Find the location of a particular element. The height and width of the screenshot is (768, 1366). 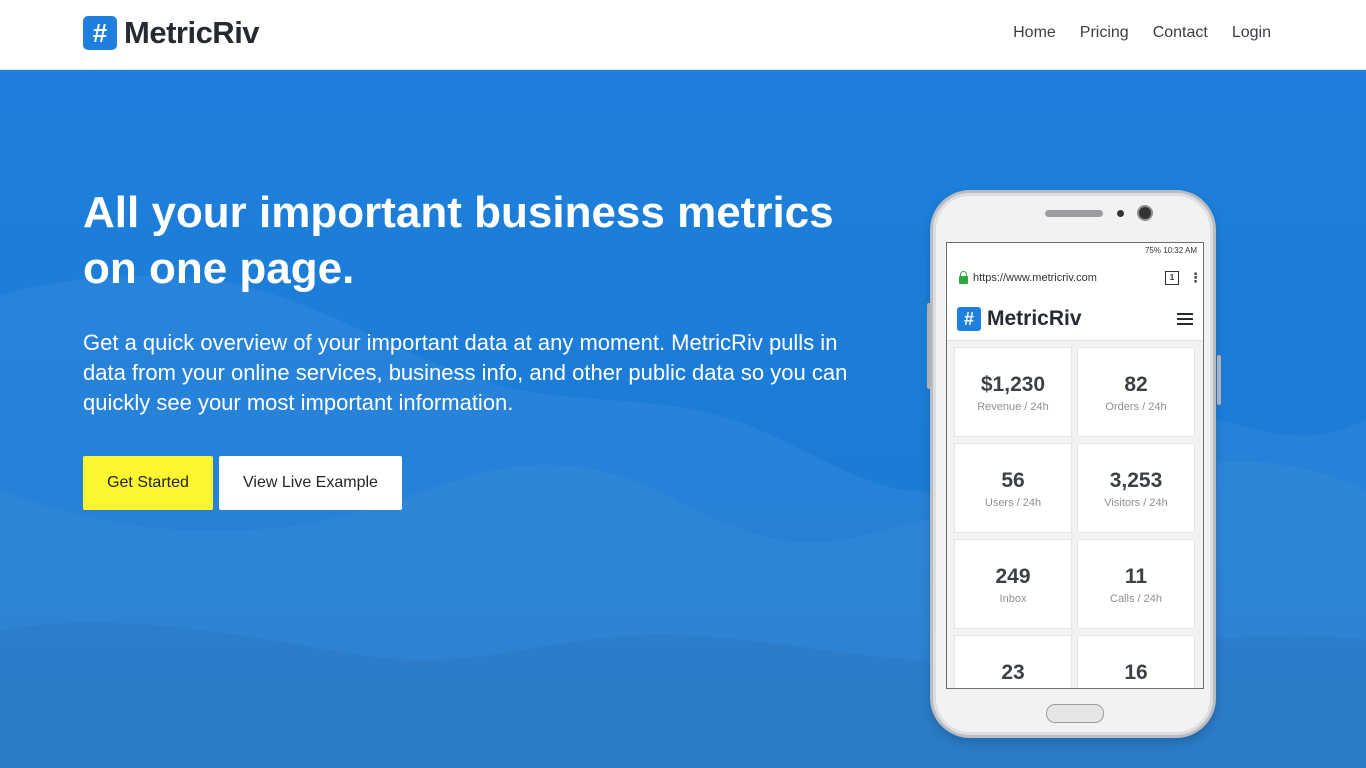

get-started-button: Get Started is located at coordinates (148, 483).